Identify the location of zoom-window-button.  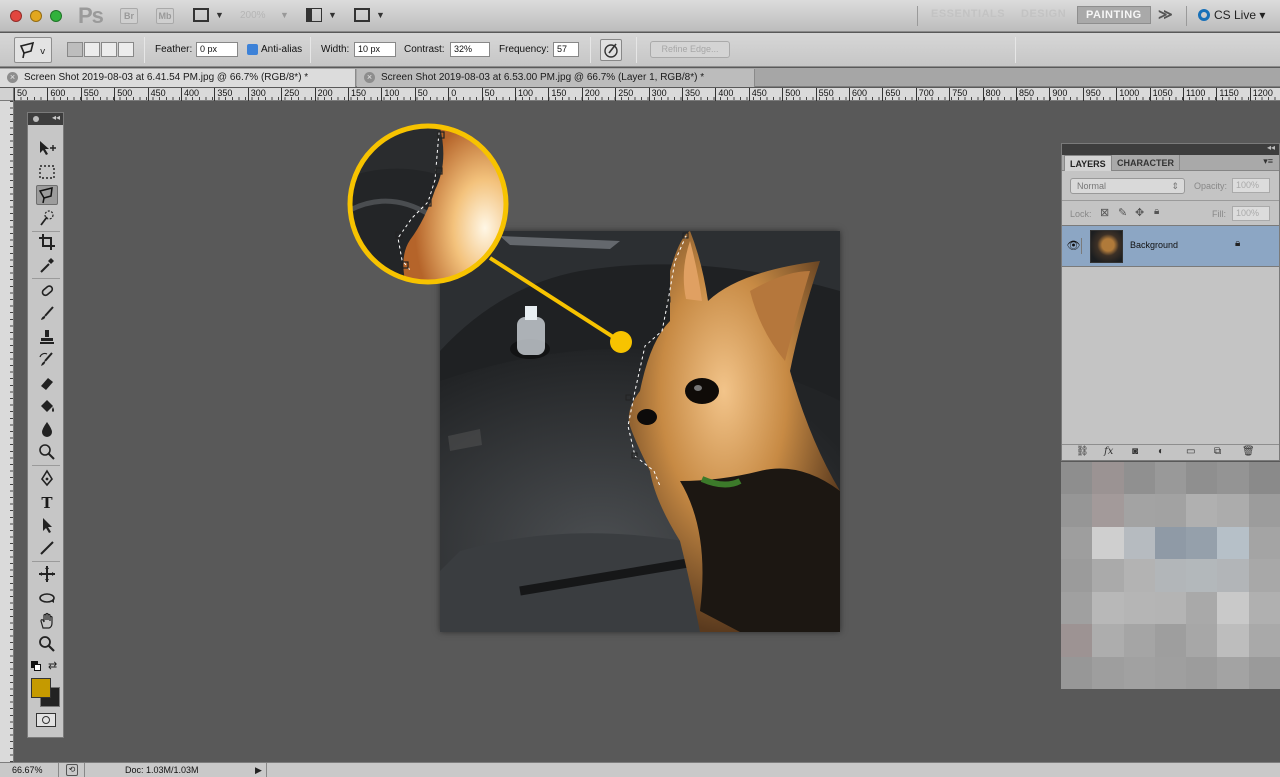
(56, 16).